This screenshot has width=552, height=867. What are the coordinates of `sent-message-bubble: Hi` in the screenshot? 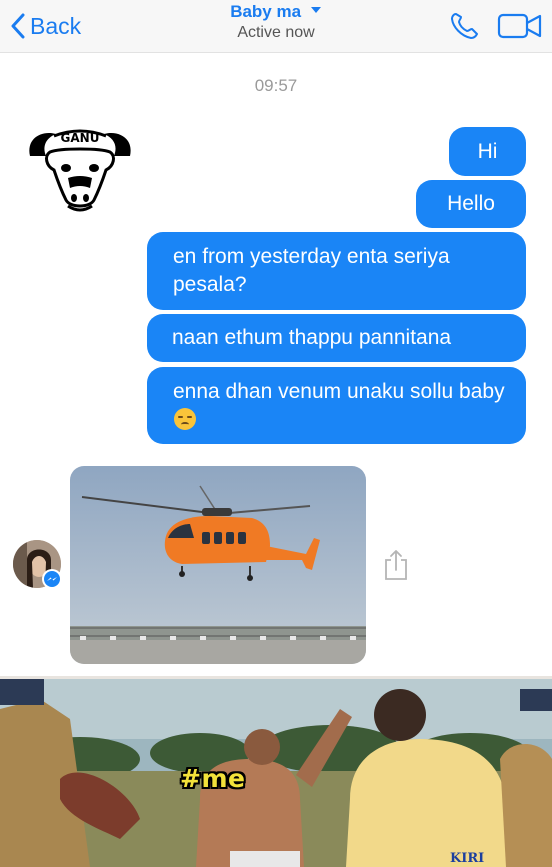 It's located at (487, 151).